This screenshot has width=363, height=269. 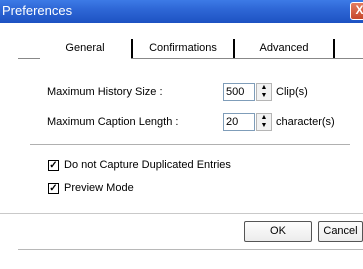 What do you see at coordinates (37, 10) in the screenshot?
I see `window-title: Preferences` at bounding box center [37, 10].